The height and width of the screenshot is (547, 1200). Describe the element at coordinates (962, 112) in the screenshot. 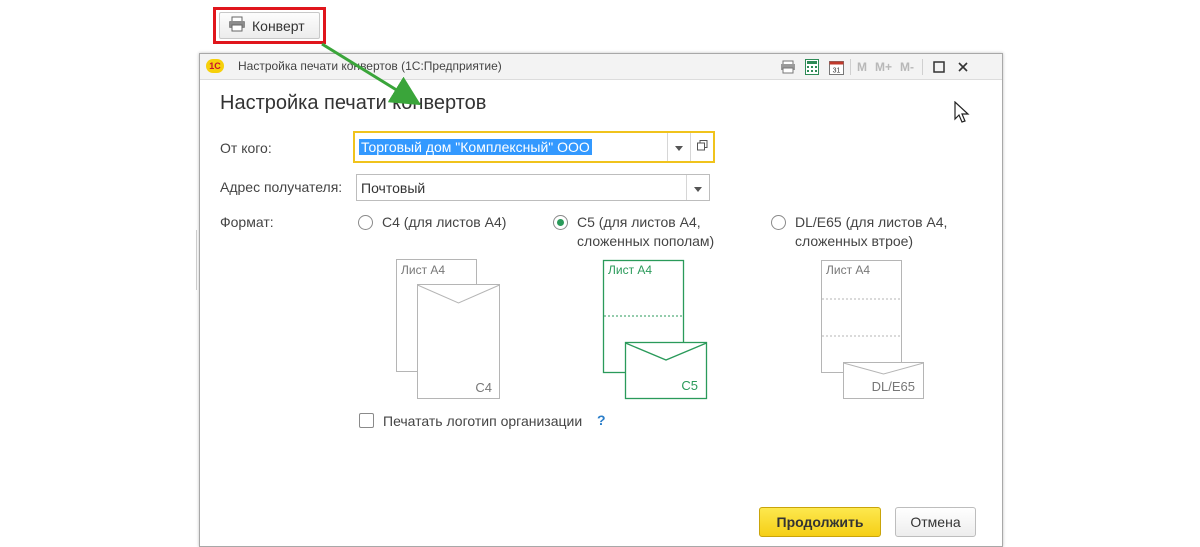

I see `mouse-cursor-icon` at that location.